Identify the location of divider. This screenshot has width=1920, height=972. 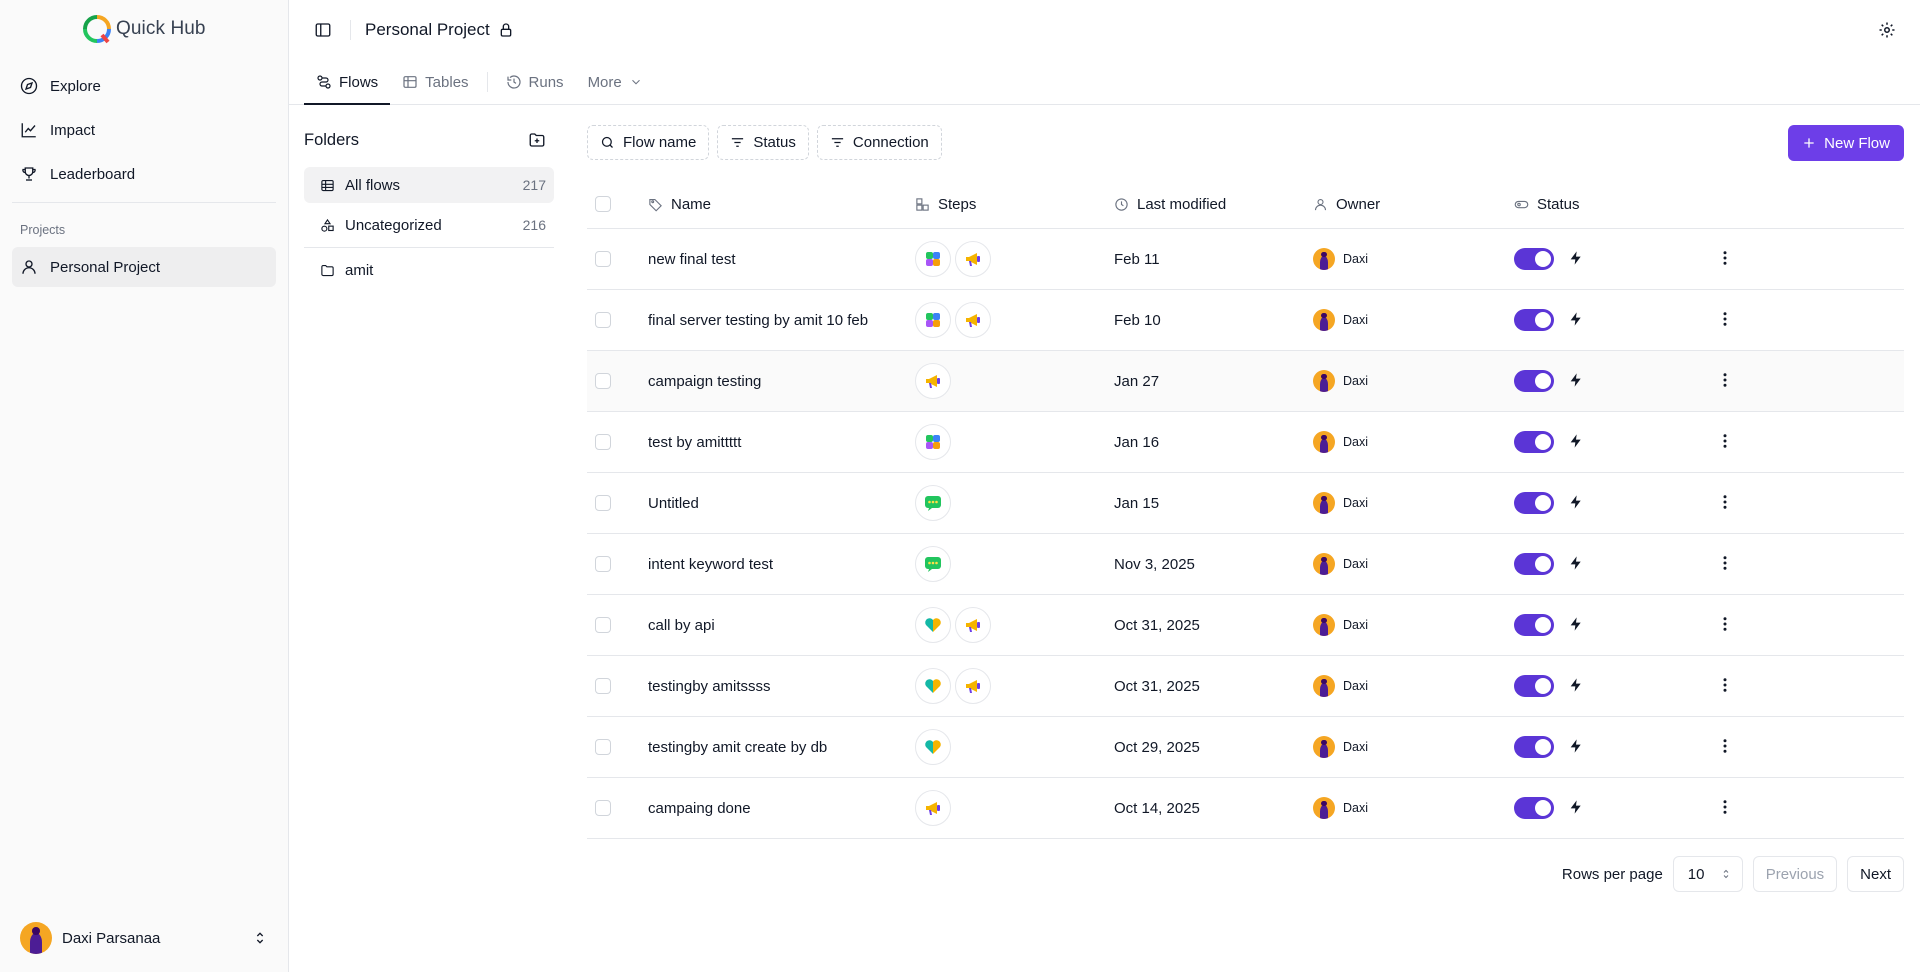
(350, 30).